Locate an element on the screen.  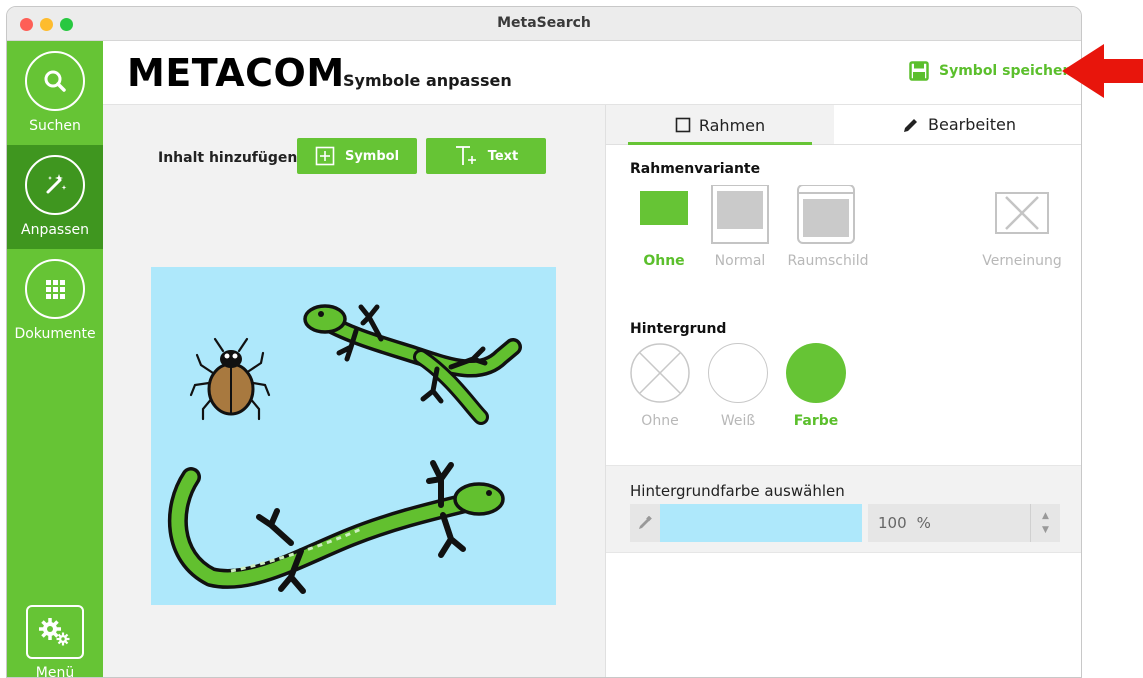
search-icon is located at coordinates (55, 81).